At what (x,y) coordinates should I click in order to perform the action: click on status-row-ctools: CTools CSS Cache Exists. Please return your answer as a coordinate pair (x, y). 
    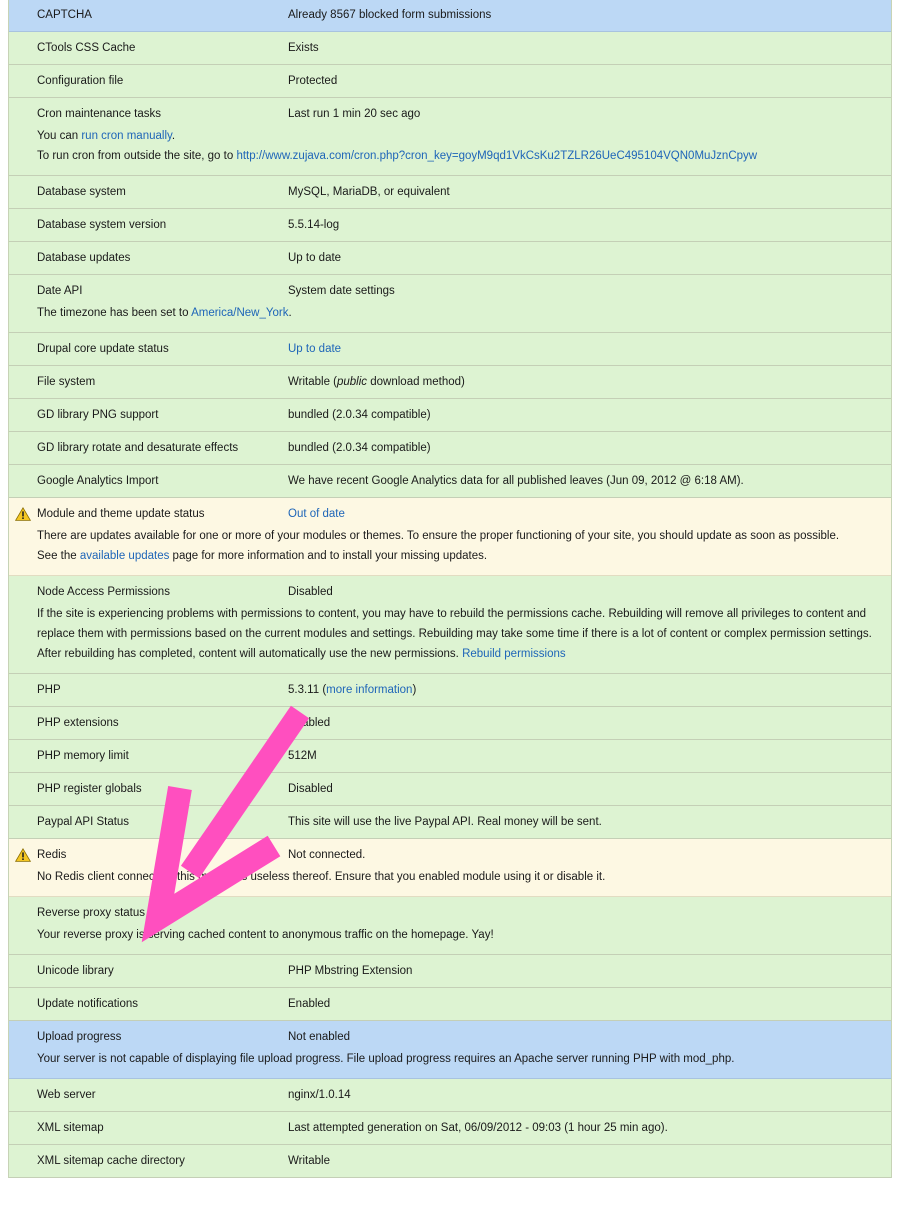
    Looking at the image, I should click on (450, 48).